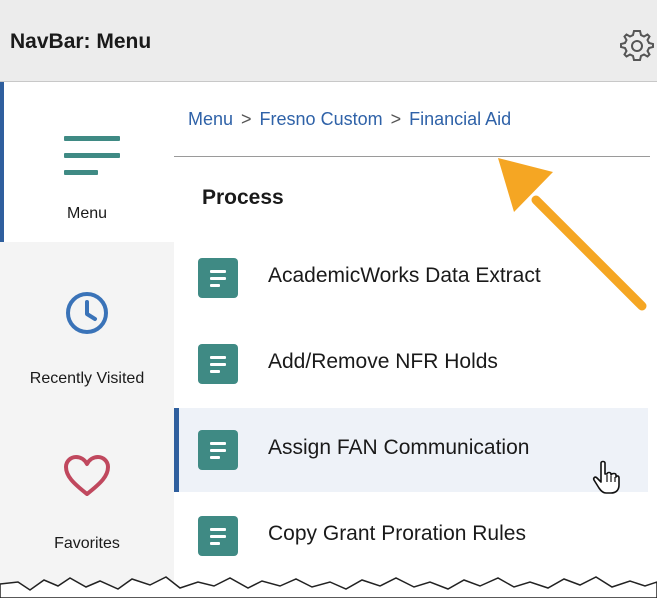 The width and height of the screenshot is (657, 598). Describe the element at coordinates (572, 234) in the screenshot. I see `annotation-arrow` at that location.